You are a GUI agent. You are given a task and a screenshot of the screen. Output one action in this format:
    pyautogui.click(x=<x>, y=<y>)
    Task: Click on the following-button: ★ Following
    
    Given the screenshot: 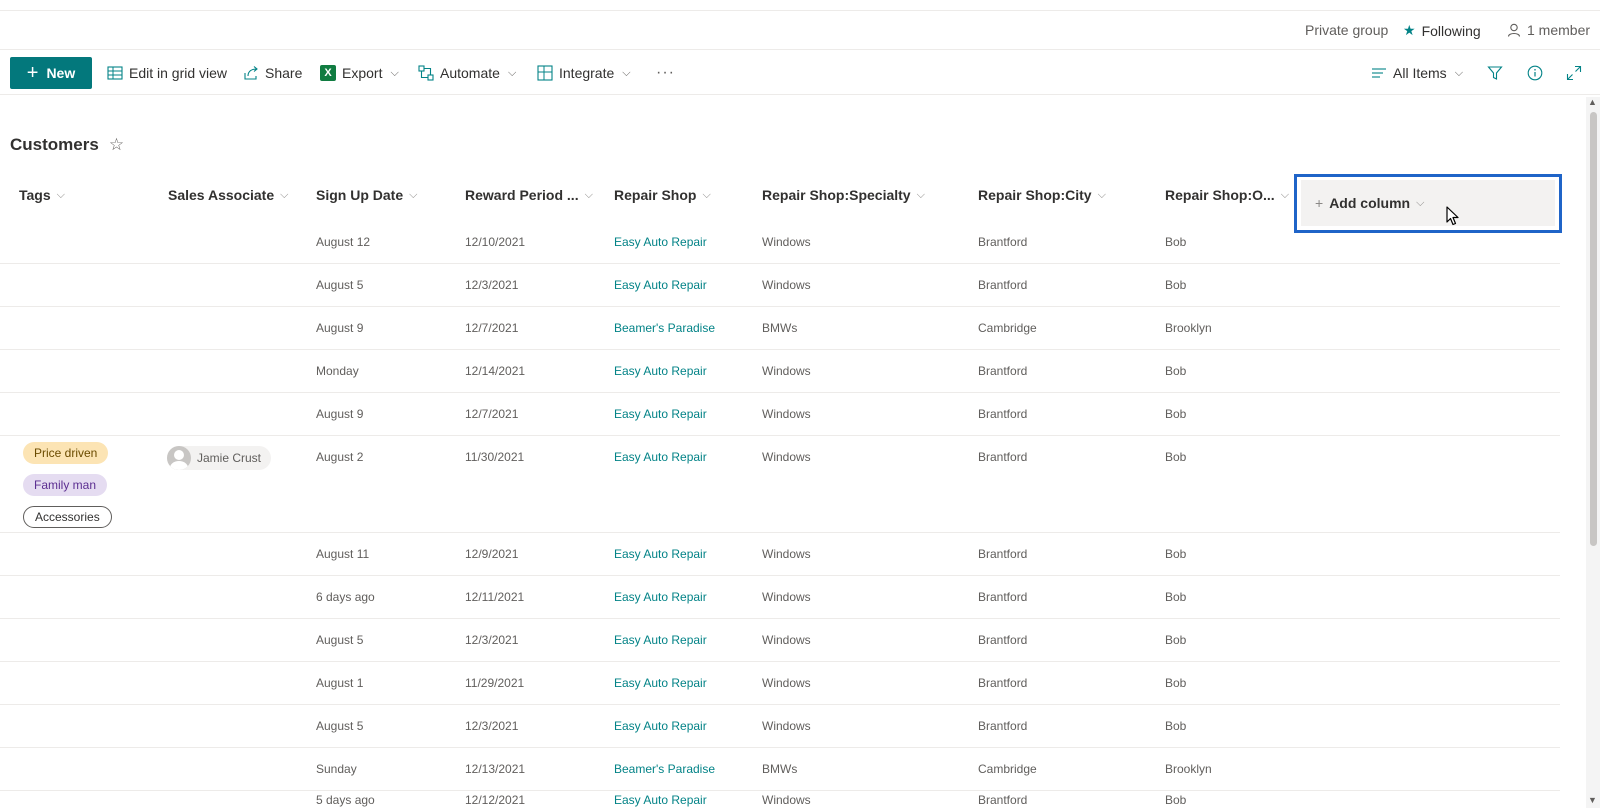 What is the action you would take?
    pyautogui.click(x=1442, y=30)
    